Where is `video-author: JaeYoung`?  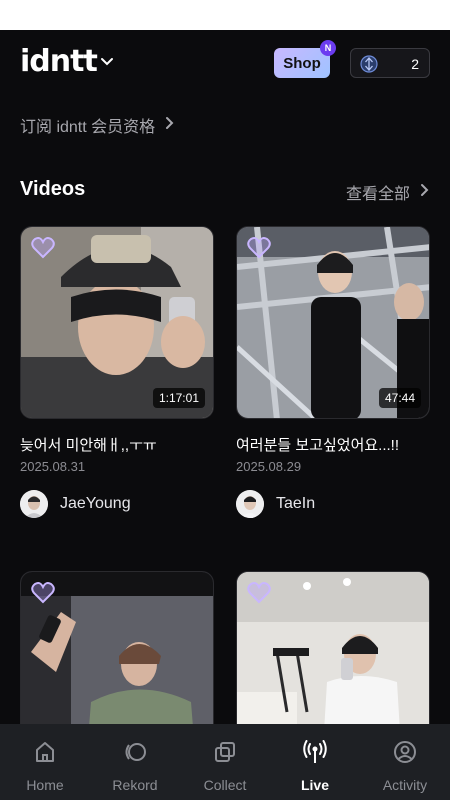 video-author: JaeYoung is located at coordinates (75, 504).